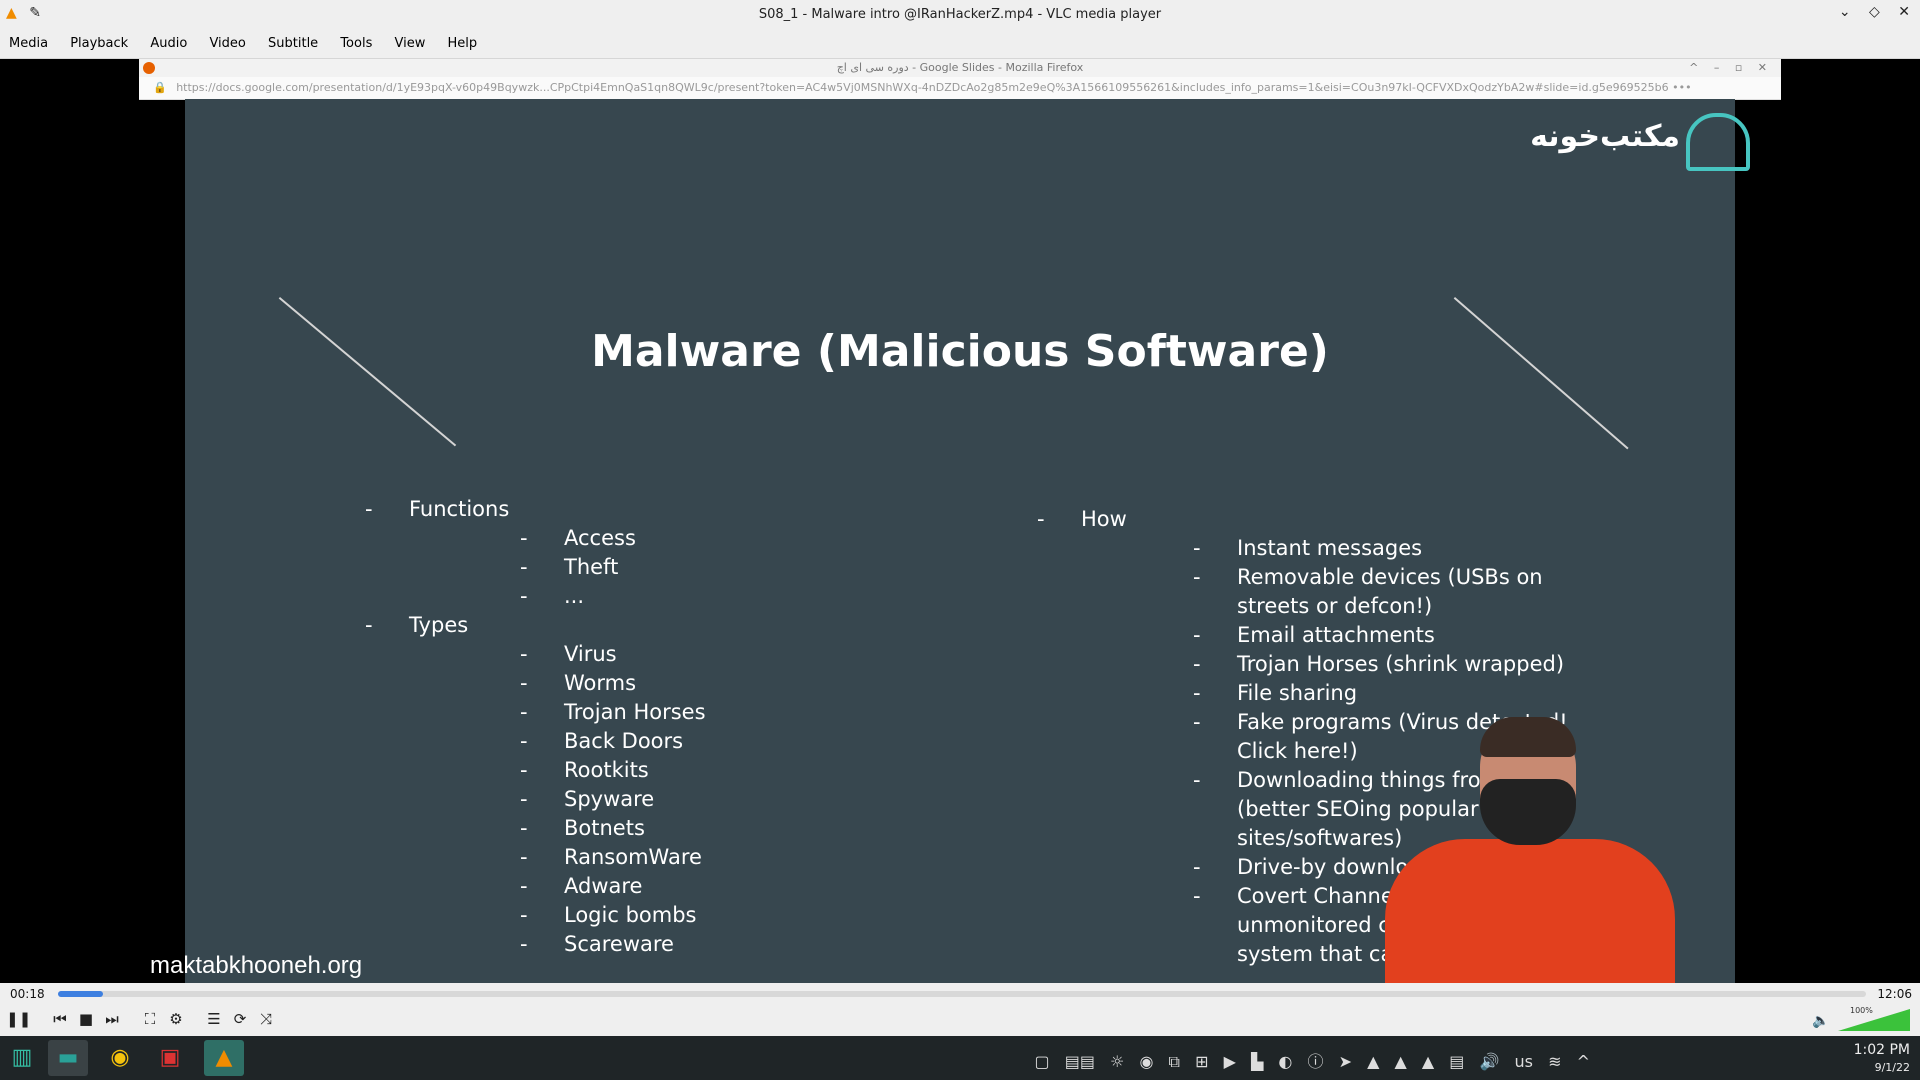 Image resolution: width=1920 pixels, height=1080 pixels. What do you see at coordinates (630, 915) in the screenshot?
I see `bullet-text: Logic bombs` at bounding box center [630, 915].